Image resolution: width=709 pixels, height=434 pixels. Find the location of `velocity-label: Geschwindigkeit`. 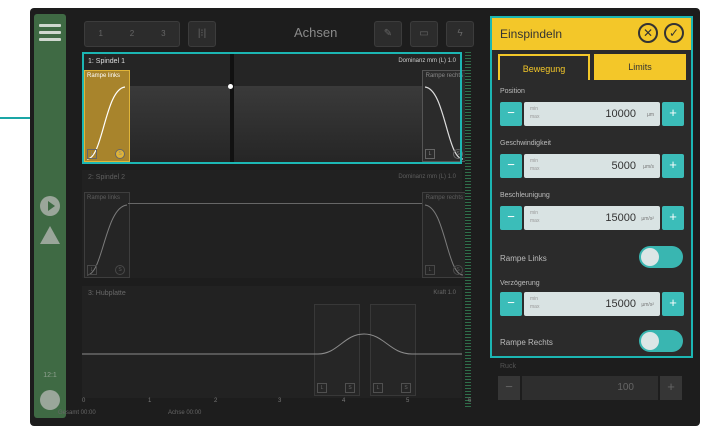

velocity-label: Geschwindigkeit is located at coordinates (525, 143).